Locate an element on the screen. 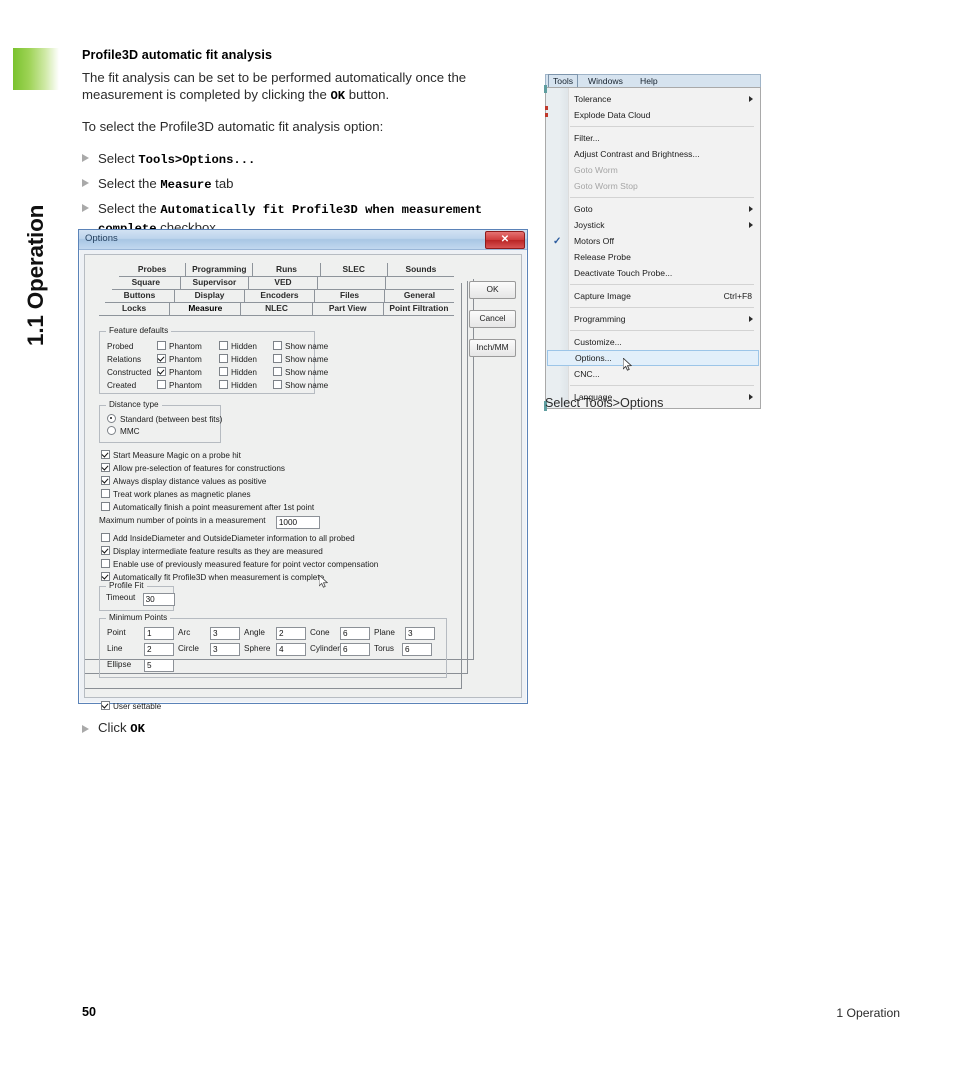 The width and height of the screenshot is (954, 1091). menu-item-goto-worm: Goto Worm is located at coordinates (653, 170).